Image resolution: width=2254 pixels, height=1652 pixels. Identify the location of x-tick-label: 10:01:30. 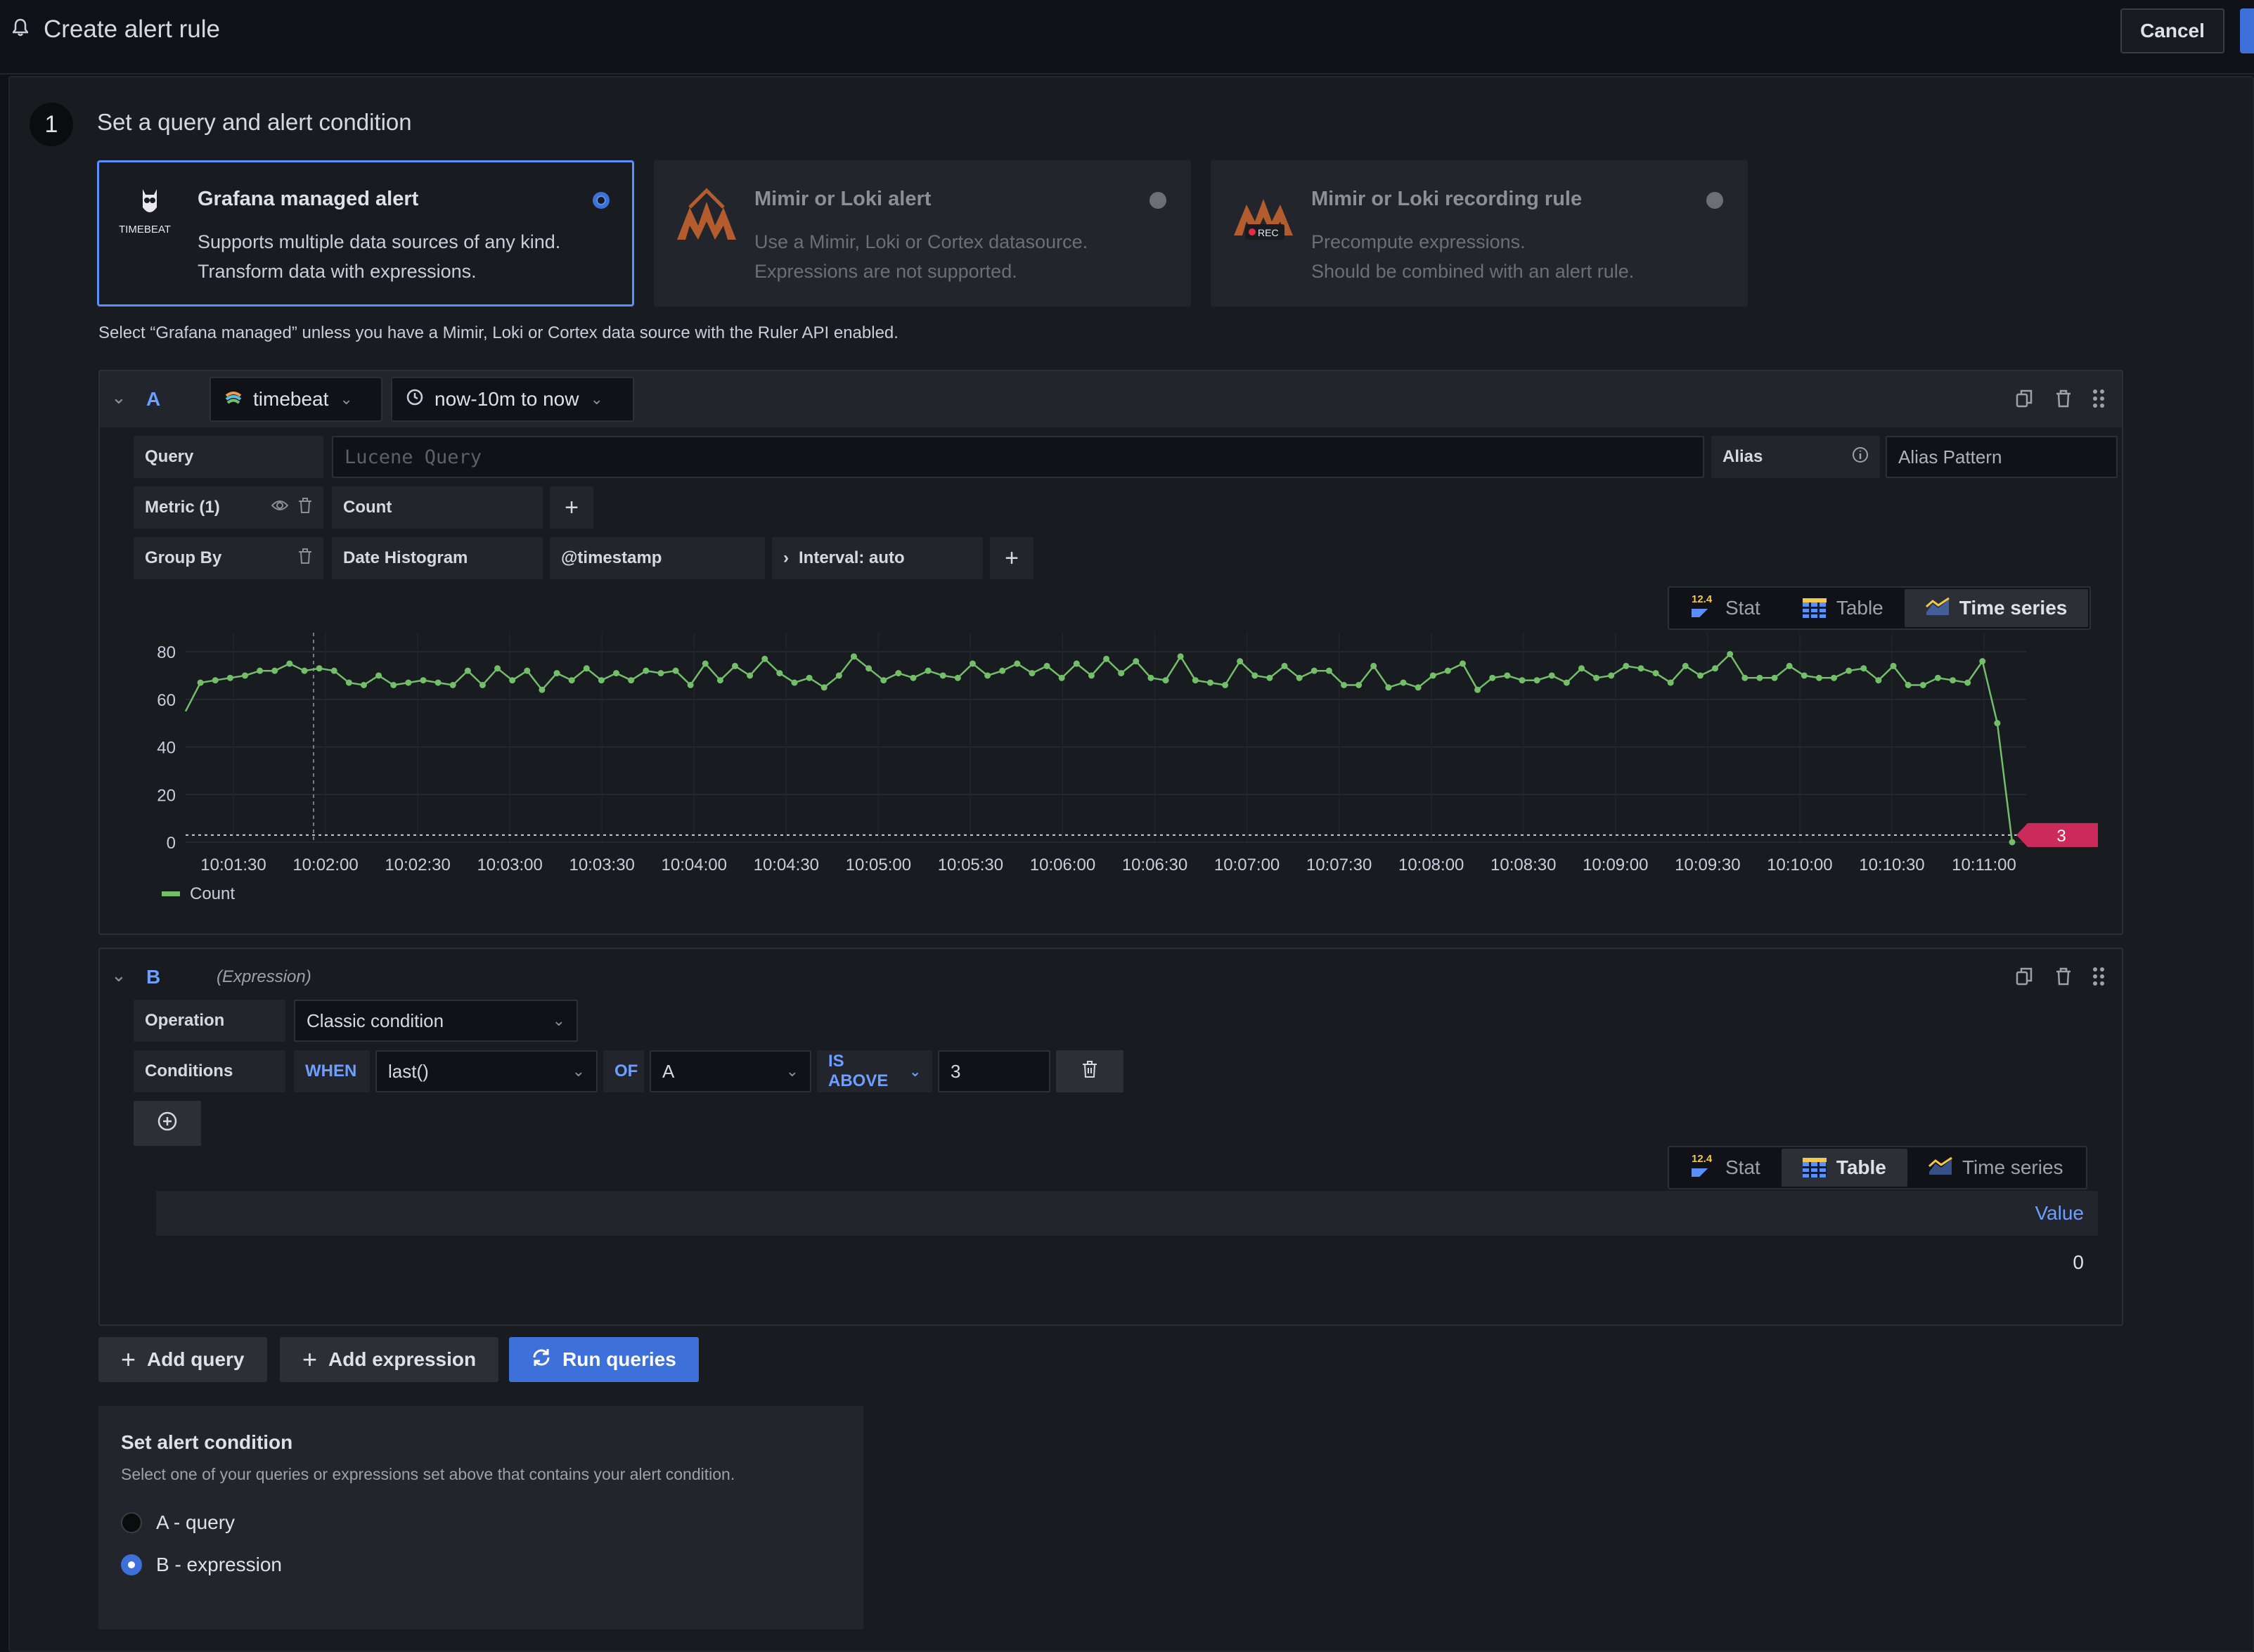
(233, 865).